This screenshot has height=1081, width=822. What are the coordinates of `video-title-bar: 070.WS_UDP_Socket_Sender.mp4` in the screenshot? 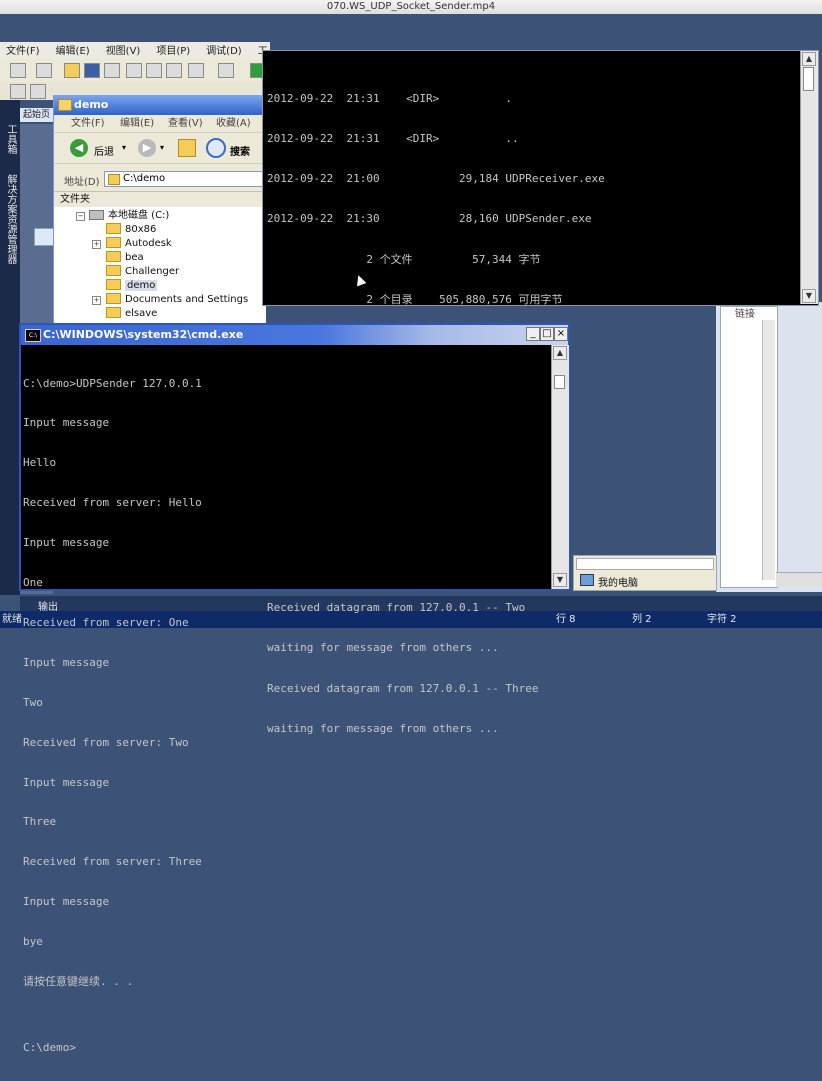 It's located at (411, 7).